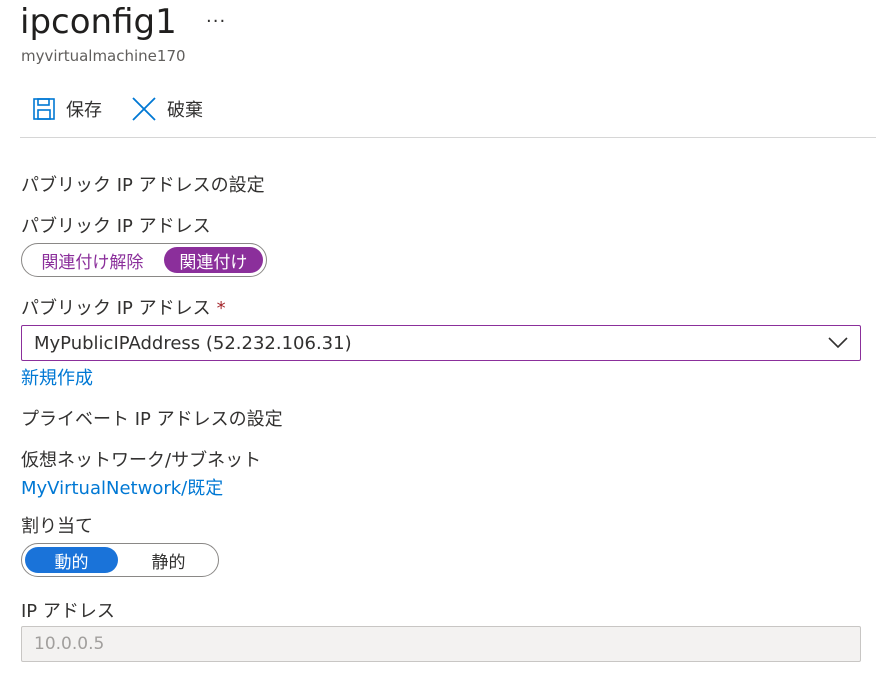  What do you see at coordinates (193, 343) in the screenshot?
I see `public-ip-select-value: MyPublicIPAddress (52.232.106.31)` at bounding box center [193, 343].